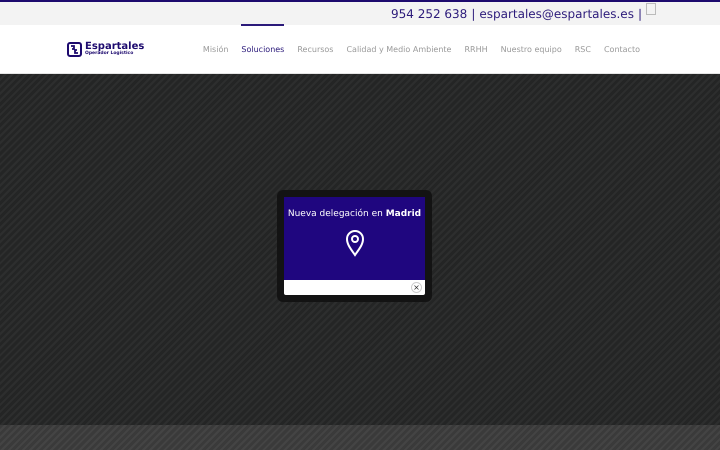  What do you see at coordinates (354, 243) in the screenshot?
I see `location-pin-icon` at bounding box center [354, 243].